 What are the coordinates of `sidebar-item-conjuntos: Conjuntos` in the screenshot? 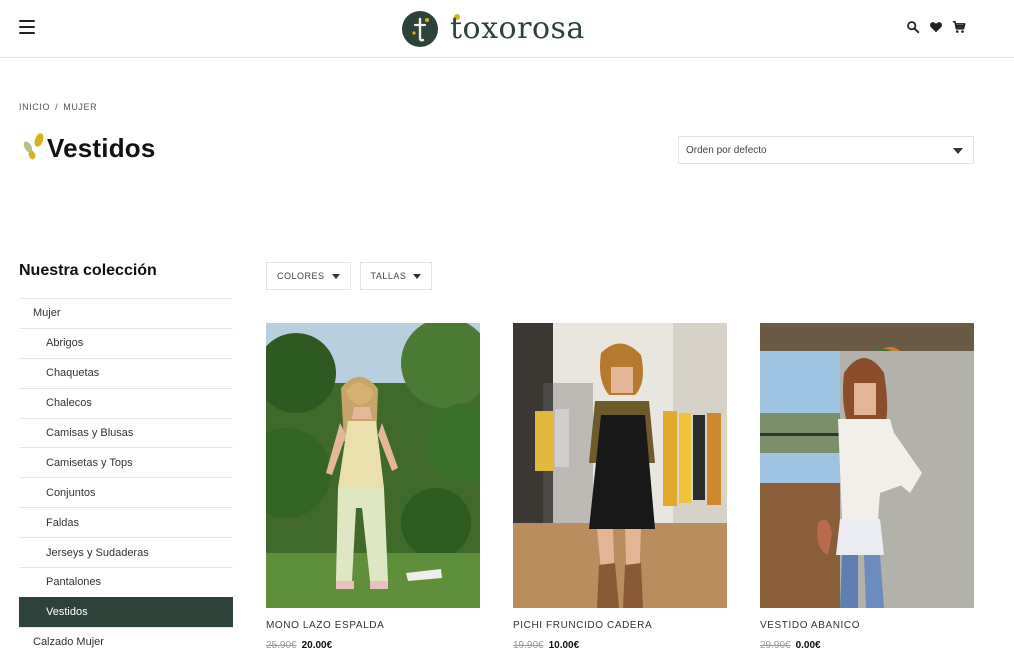 It's located at (126, 492).